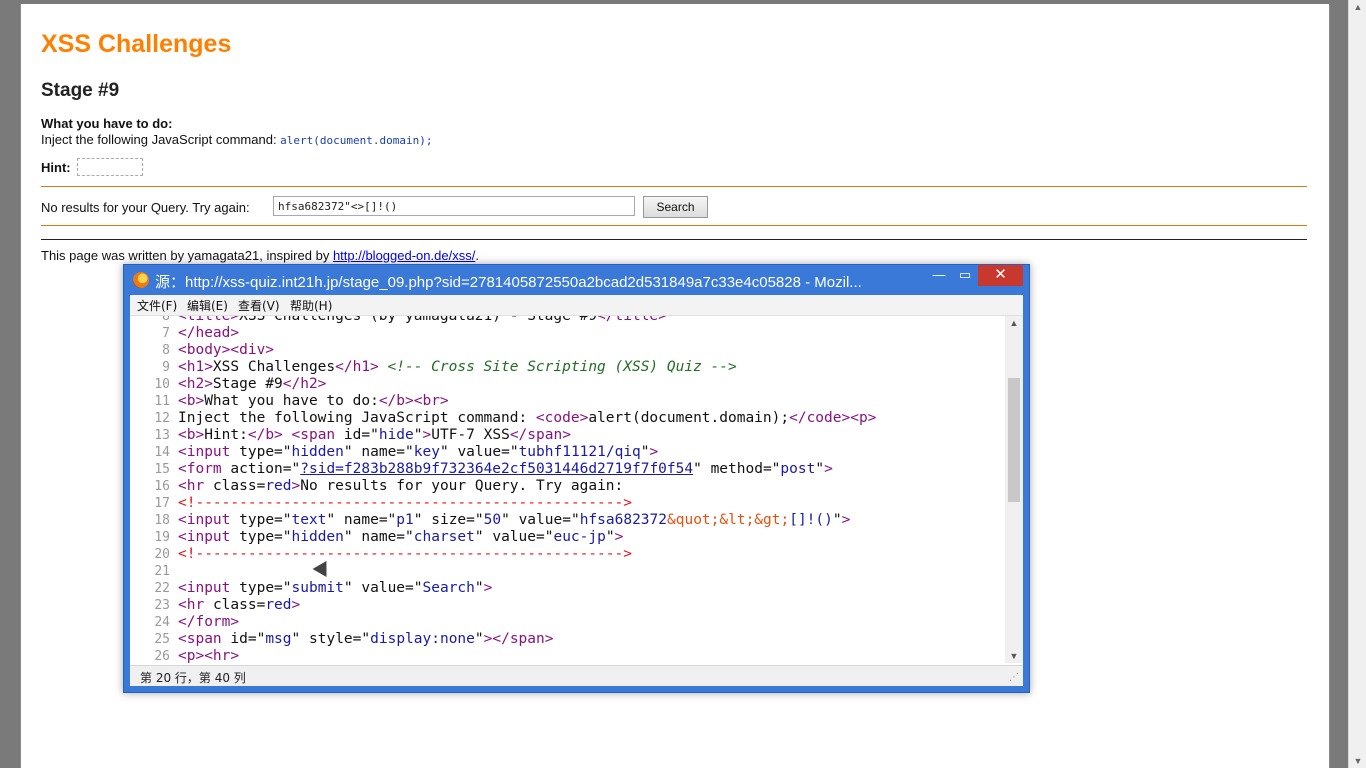 The image size is (1366, 768). Describe the element at coordinates (209, 622) in the screenshot. I see `line-code: </form>` at that location.